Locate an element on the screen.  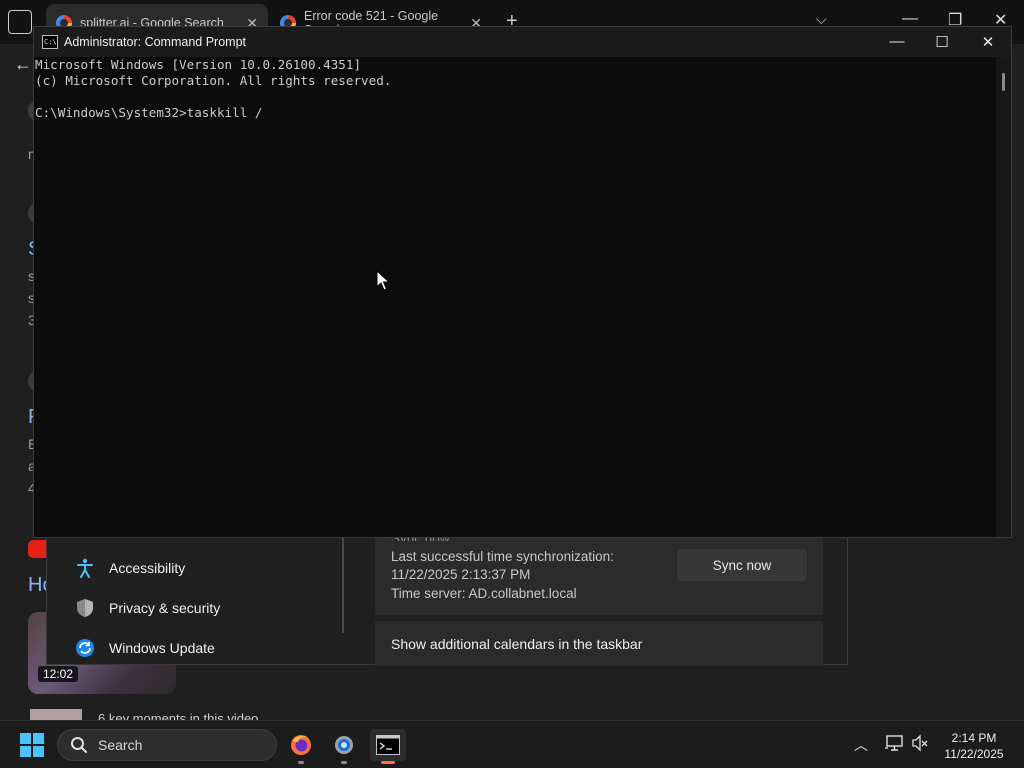
back-arrow-icon: ← is located at coordinates (23, 64).